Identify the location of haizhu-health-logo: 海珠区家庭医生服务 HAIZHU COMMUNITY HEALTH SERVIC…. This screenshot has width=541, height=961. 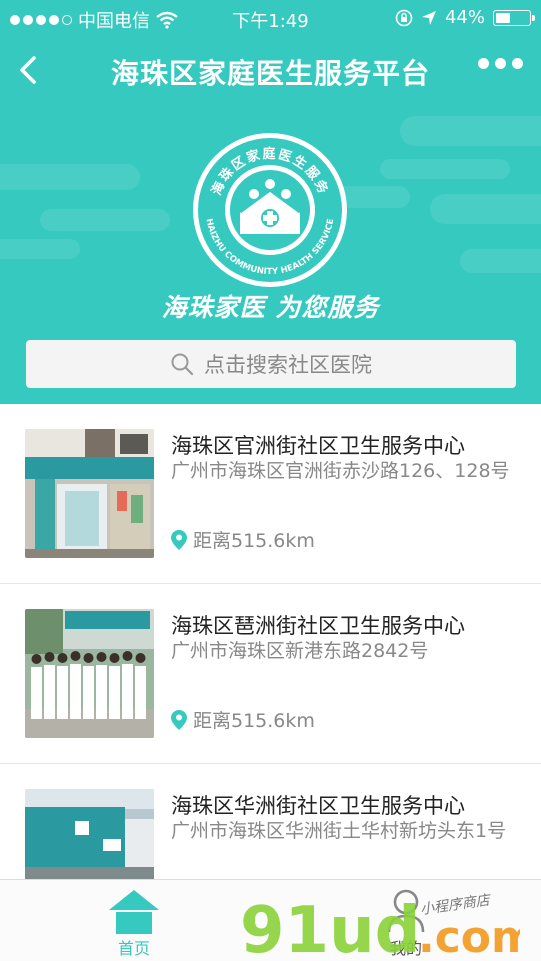
(270, 210).